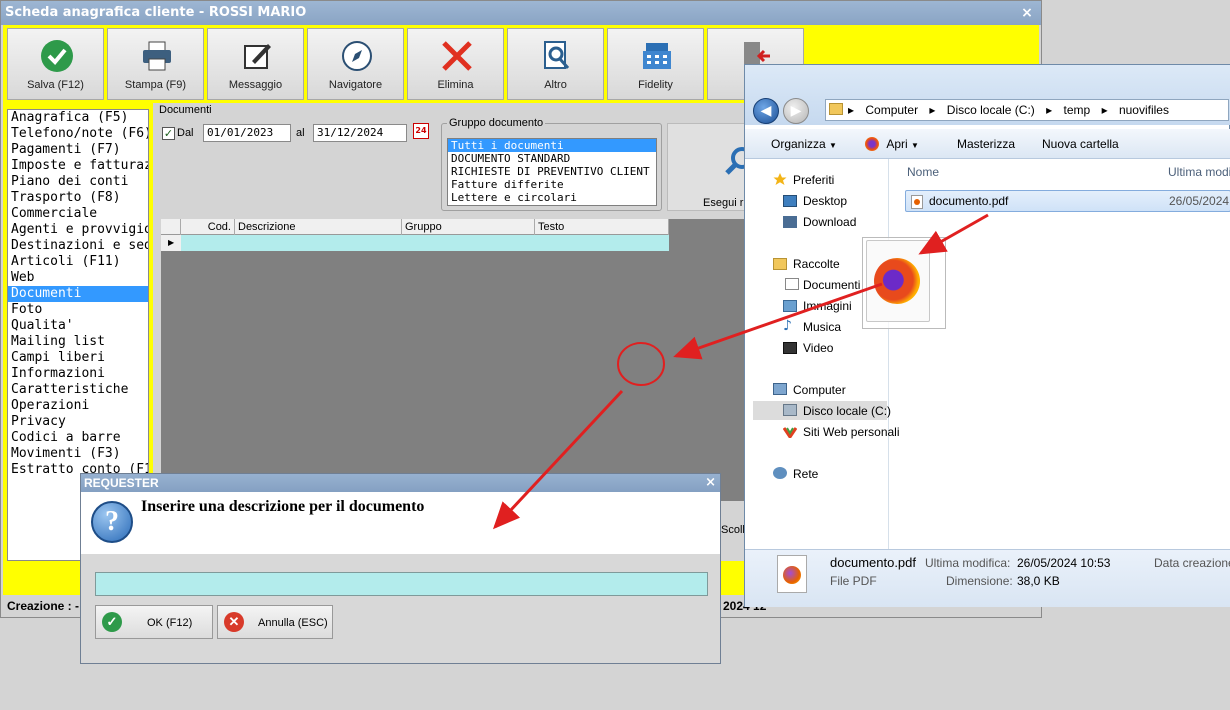 This screenshot has height=710, width=1230. What do you see at coordinates (816, 264) in the screenshot?
I see `nav-raccolte: Raccolte` at bounding box center [816, 264].